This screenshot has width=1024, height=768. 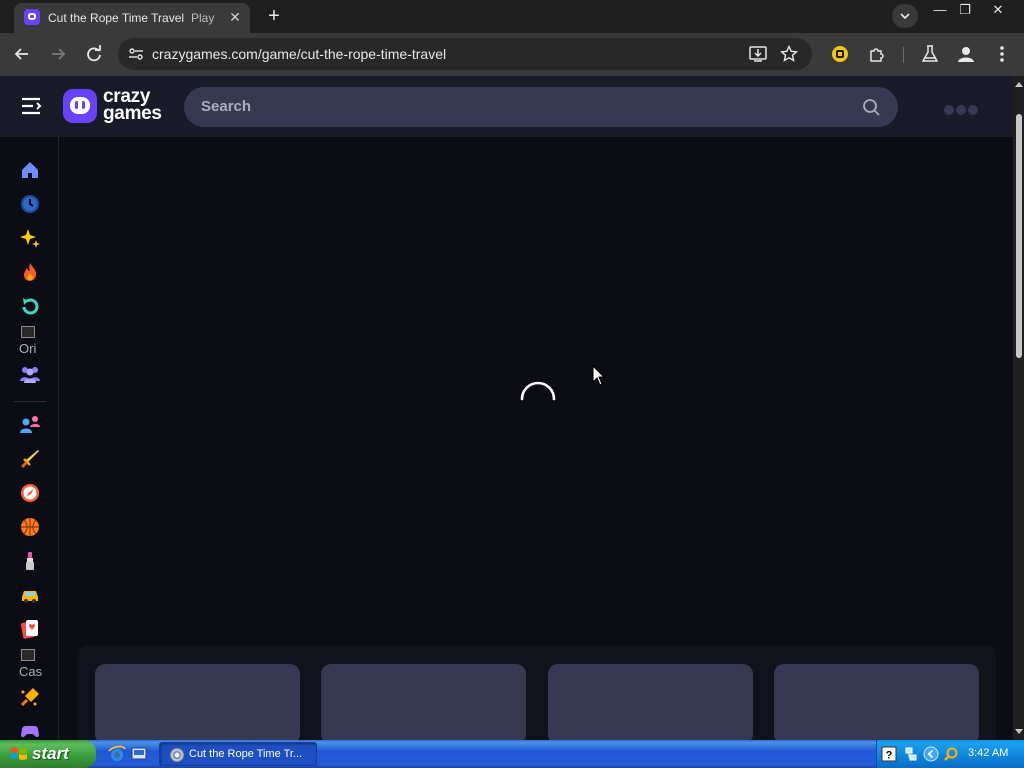 I want to click on forward-button, so click(x=58, y=54).